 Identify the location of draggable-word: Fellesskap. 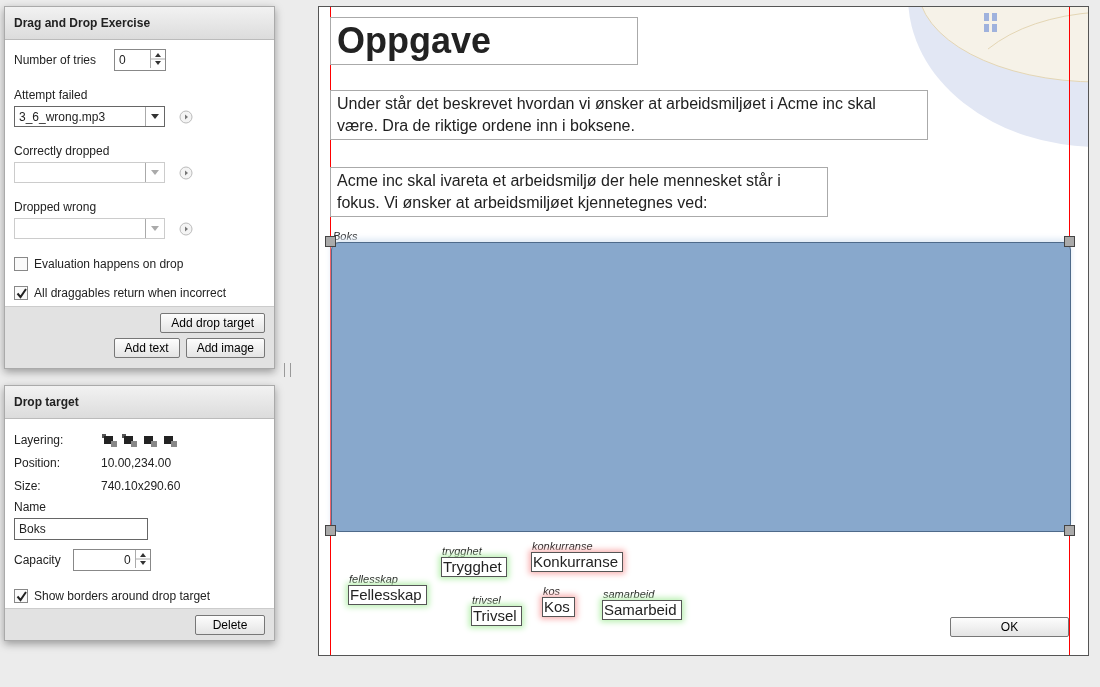
(387, 595).